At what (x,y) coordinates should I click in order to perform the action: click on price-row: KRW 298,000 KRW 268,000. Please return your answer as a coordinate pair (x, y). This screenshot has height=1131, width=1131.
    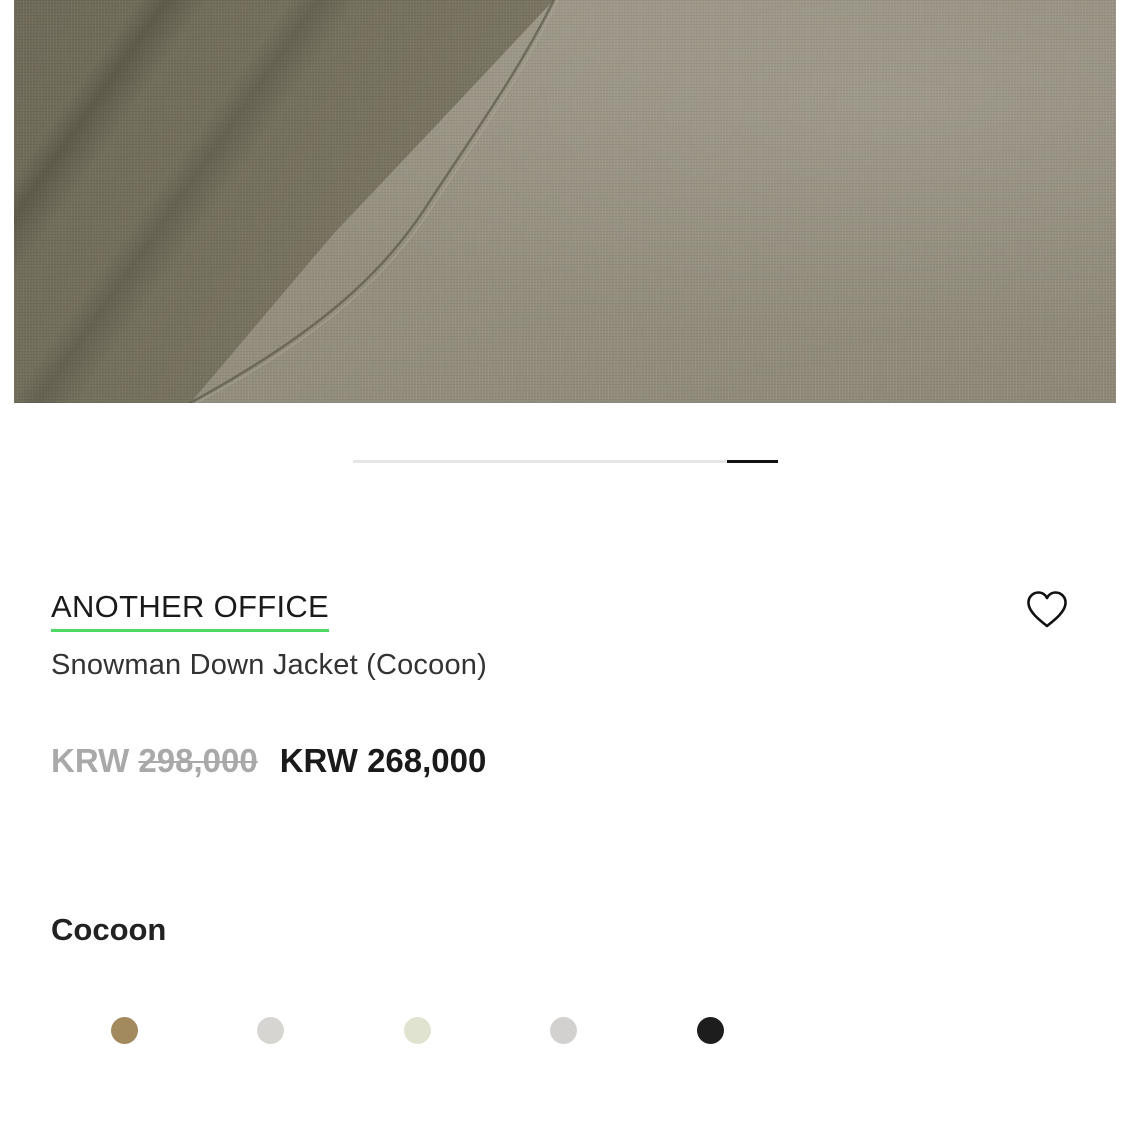
    Looking at the image, I should click on (268, 761).